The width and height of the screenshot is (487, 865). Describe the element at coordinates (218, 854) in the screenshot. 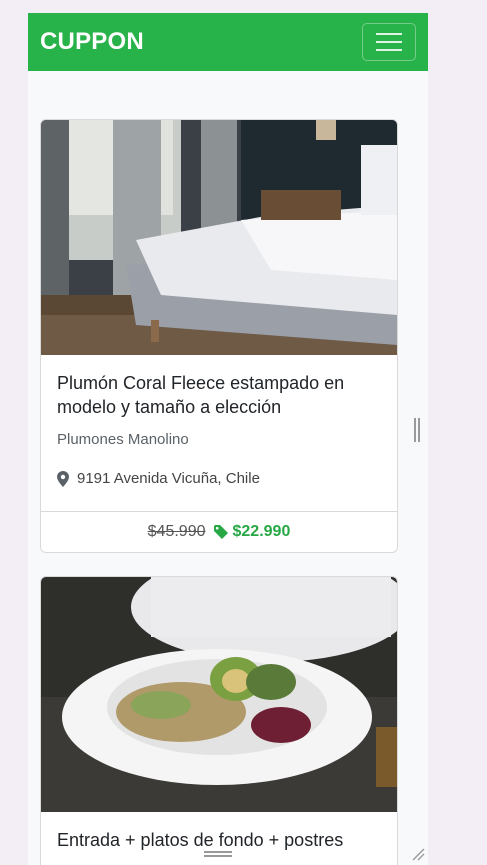

I see `bottom-resize-handle` at that location.